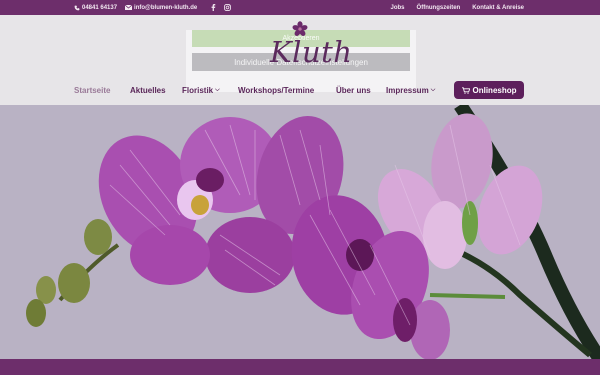 The width and height of the screenshot is (600, 375). Describe the element at coordinates (439, 8) in the screenshot. I see `topbar-link-opening-hours: Öffnungszeiten` at that location.